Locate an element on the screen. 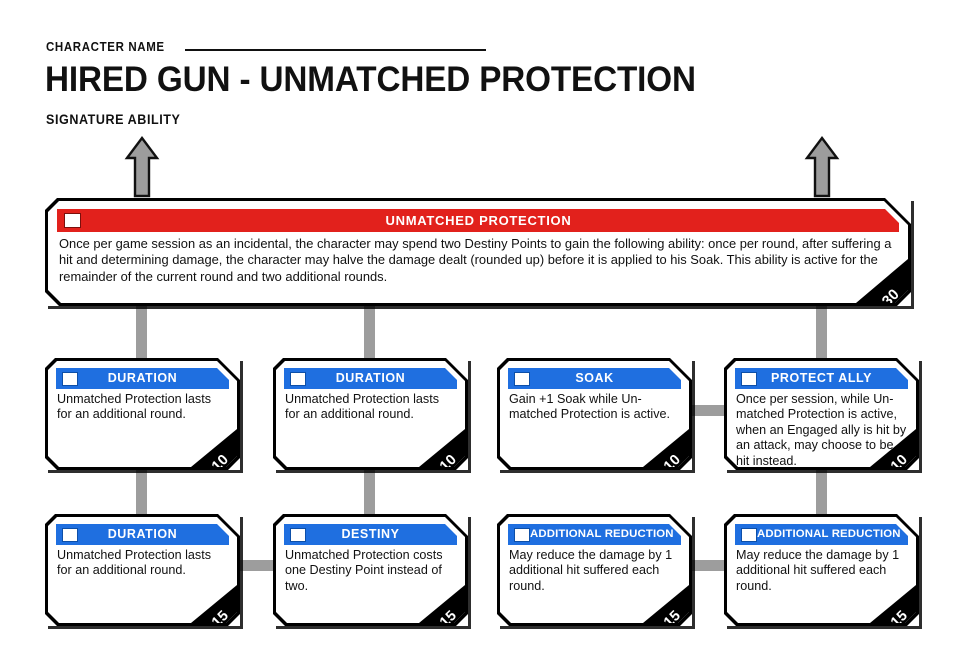 This screenshot has height=672, width=960. card-title: UNMATCHED PROTECTION is located at coordinates (478, 220).